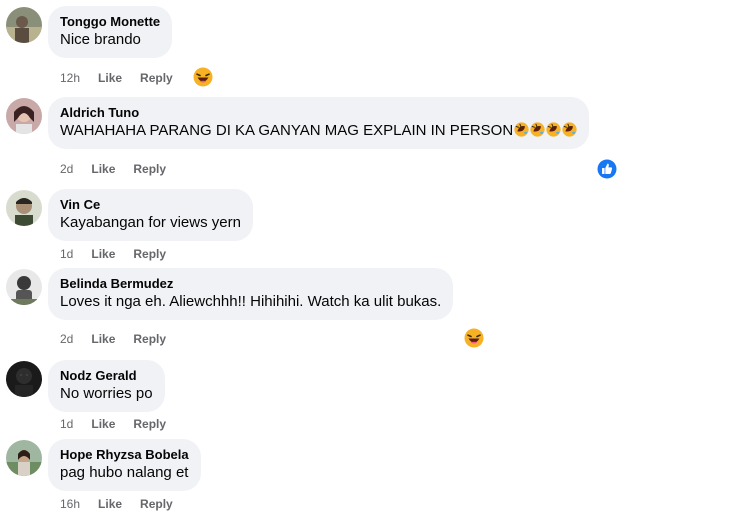  I want to click on like-reaction-icon, so click(607, 169).